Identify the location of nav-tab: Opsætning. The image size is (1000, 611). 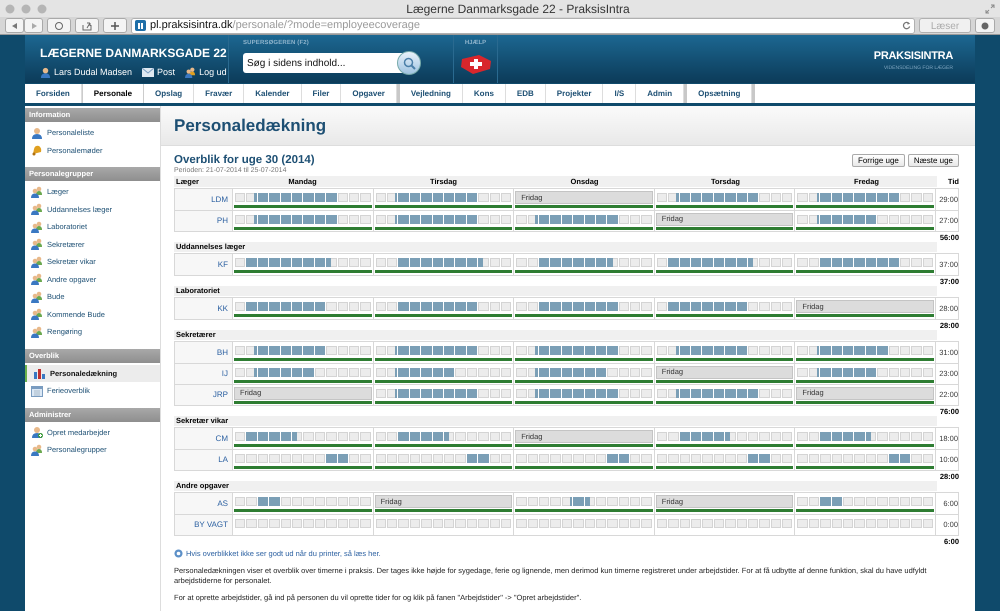
(719, 93).